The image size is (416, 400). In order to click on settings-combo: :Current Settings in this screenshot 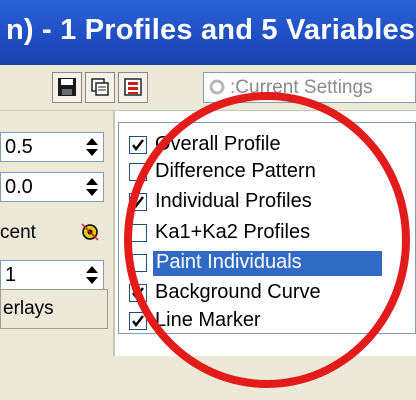, I will do `click(309, 87)`.